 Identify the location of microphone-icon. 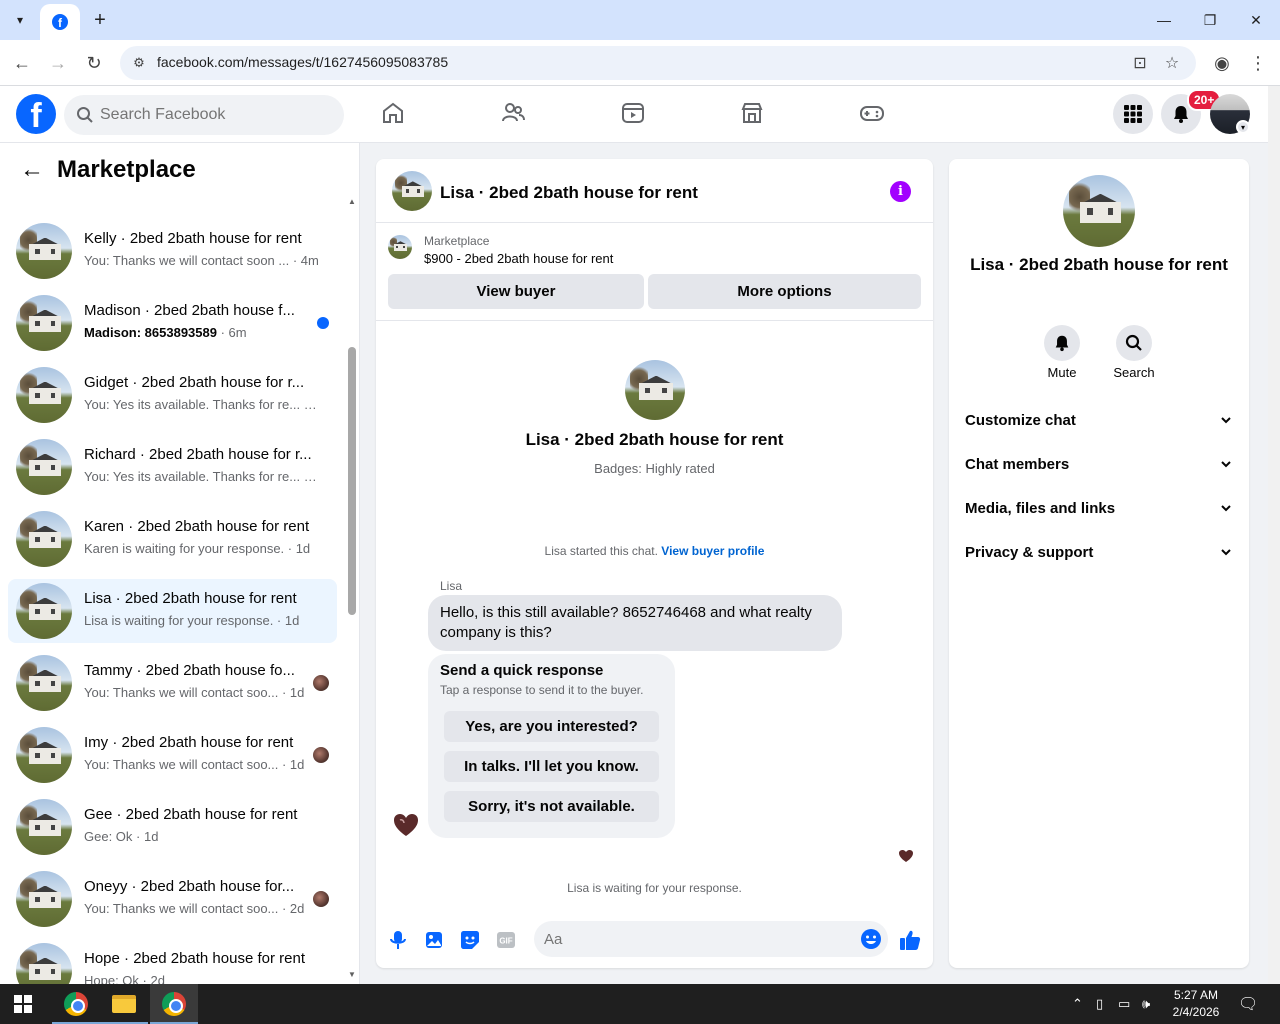
(398, 940).